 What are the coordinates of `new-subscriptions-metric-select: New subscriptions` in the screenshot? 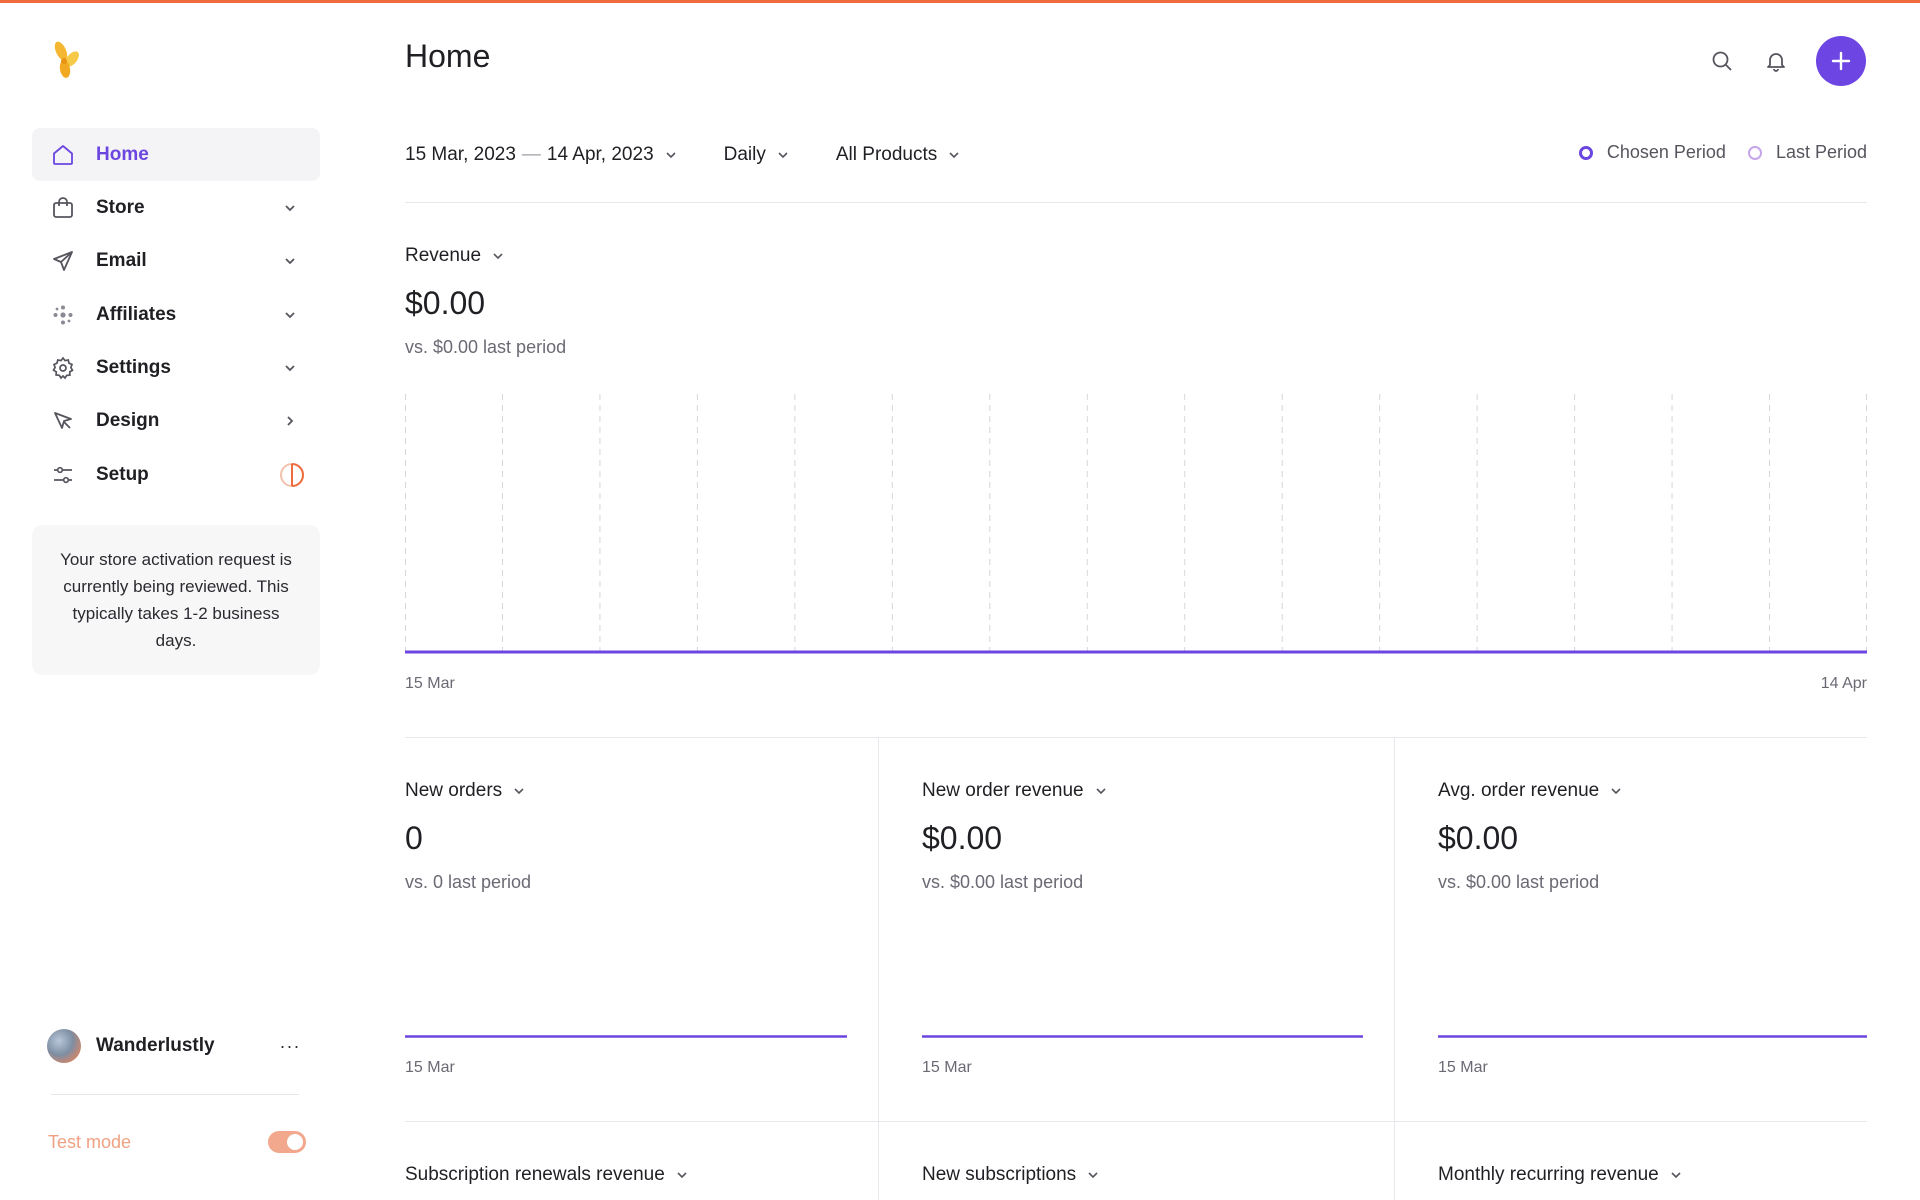 It's located at (1011, 1175).